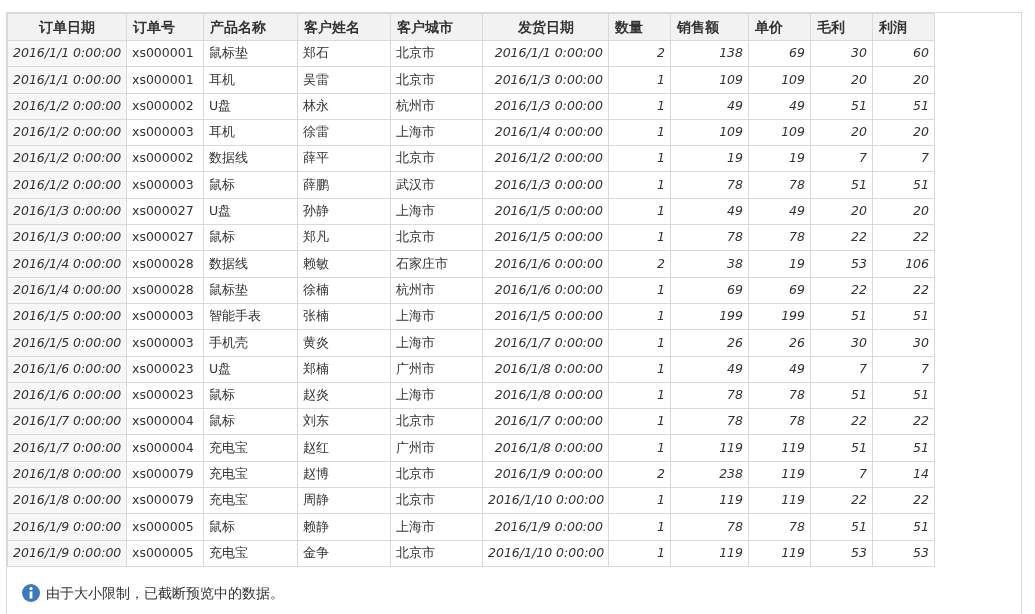  What do you see at coordinates (639, 27) in the screenshot?
I see `column-header: 数量` at bounding box center [639, 27].